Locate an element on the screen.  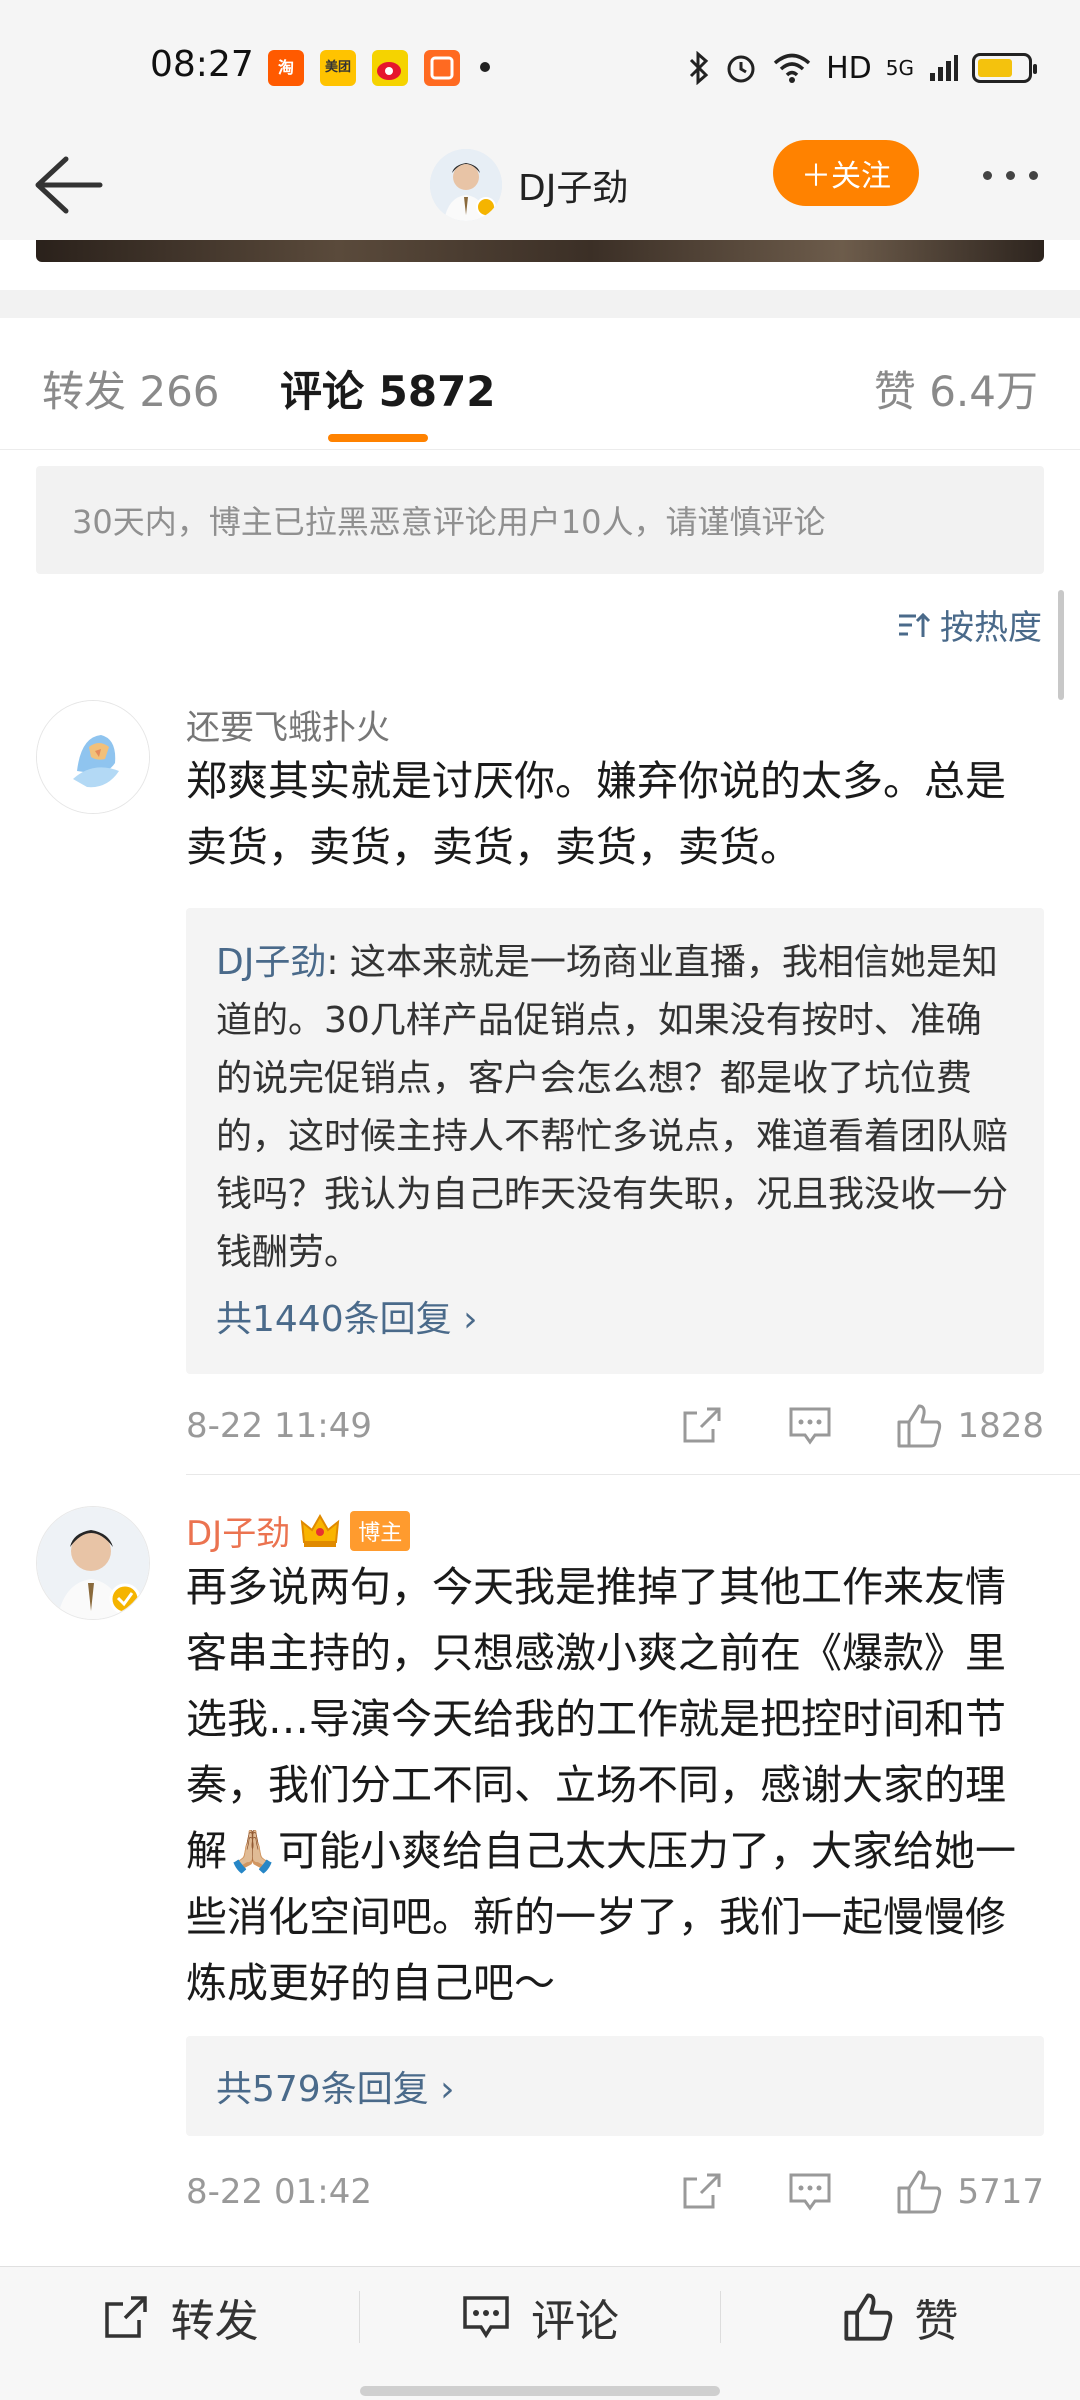
like-label: 赞 is located at coordinates (936, 2321).